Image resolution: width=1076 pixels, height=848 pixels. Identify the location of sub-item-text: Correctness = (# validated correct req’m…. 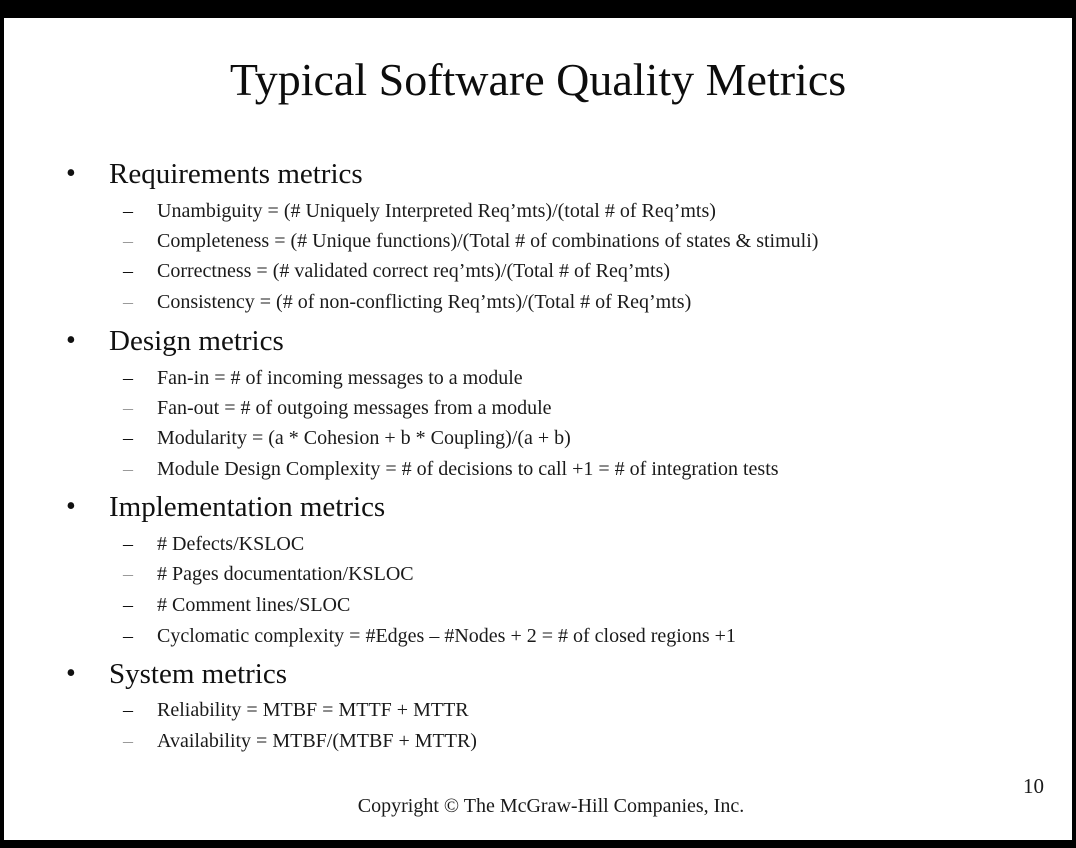
(414, 271).